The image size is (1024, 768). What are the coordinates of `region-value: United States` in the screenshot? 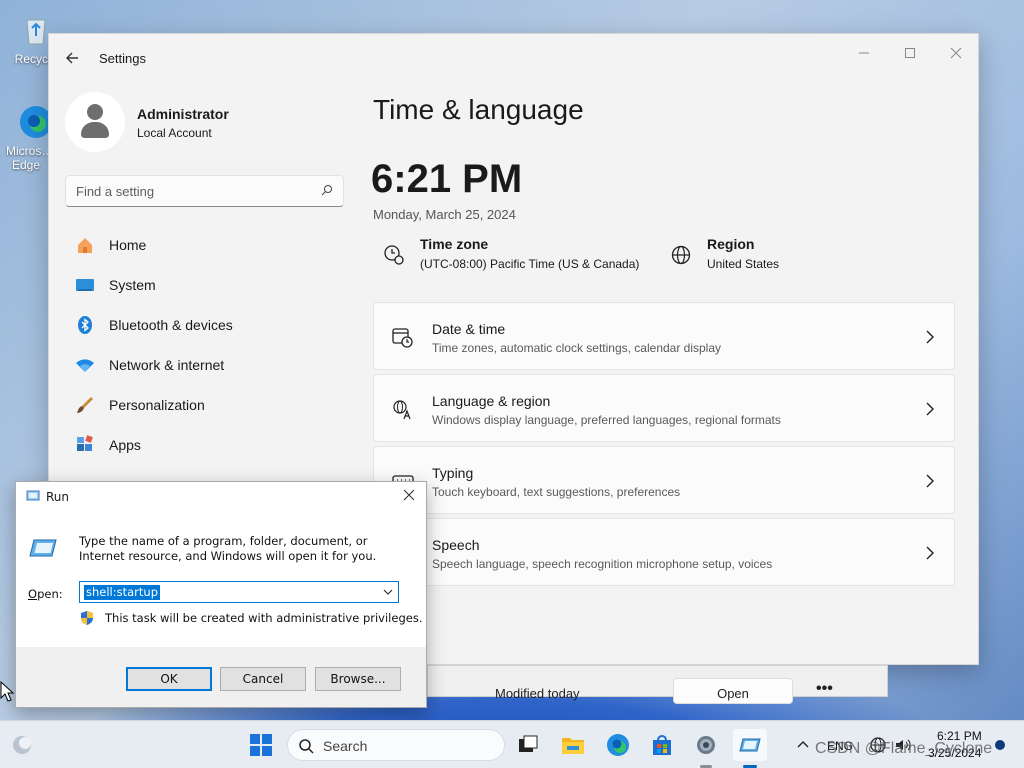 It's located at (743, 264).